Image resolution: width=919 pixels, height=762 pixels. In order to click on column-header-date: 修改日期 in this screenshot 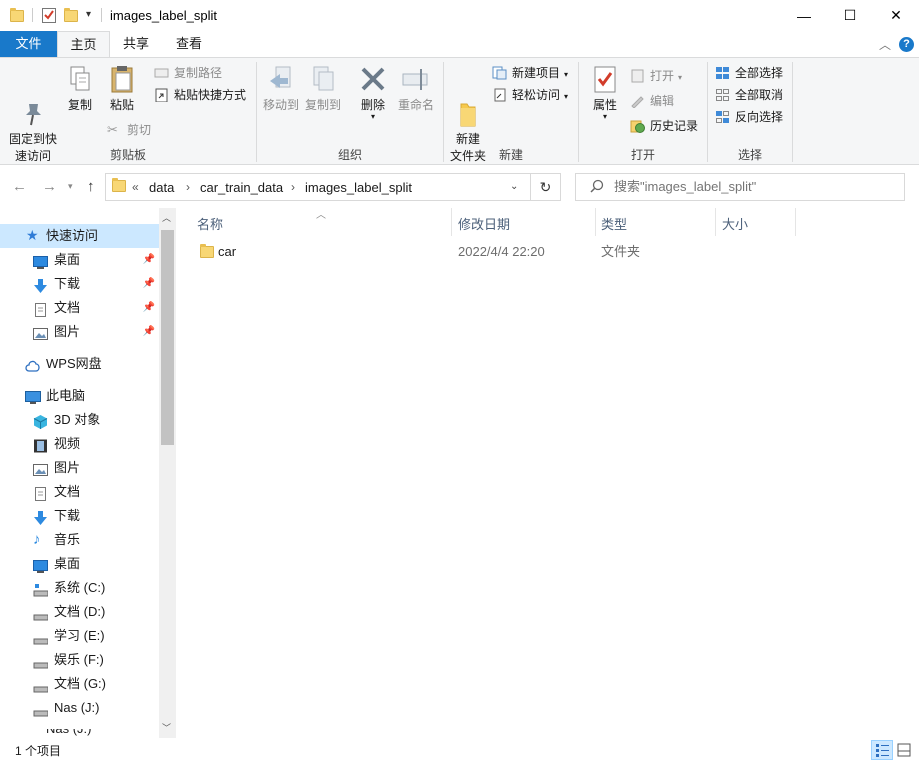, I will do `click(484, 223)`.